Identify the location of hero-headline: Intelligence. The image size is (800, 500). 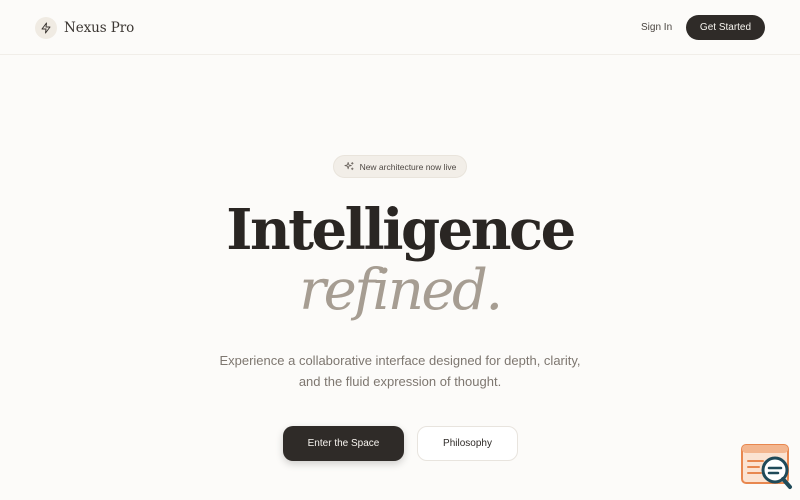
(401, 230).